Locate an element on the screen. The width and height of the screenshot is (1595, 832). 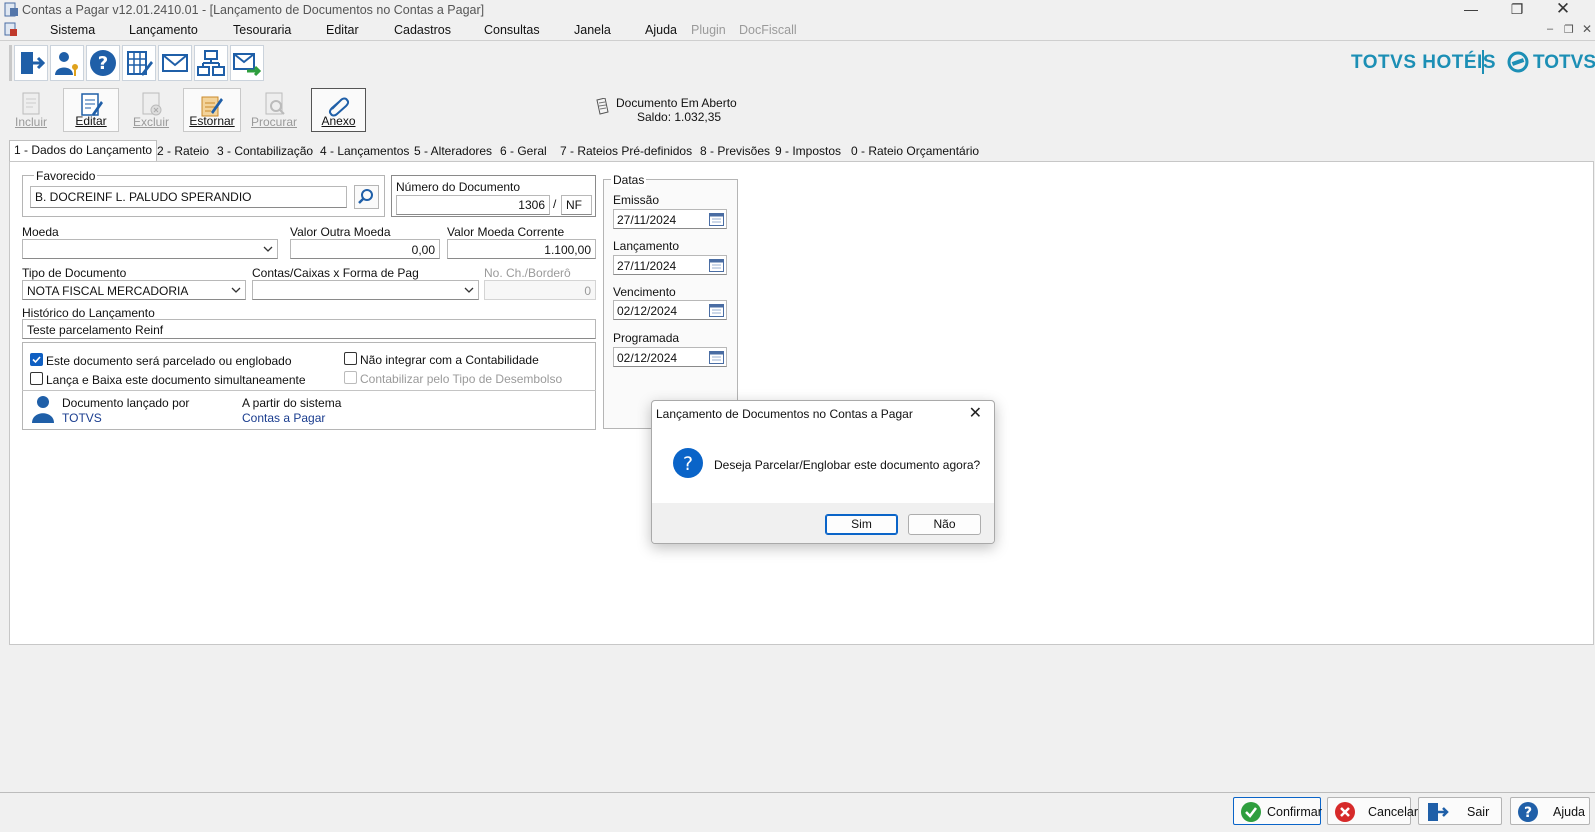
spreadsheet-edit-icon is located at coordinates (140, 63).